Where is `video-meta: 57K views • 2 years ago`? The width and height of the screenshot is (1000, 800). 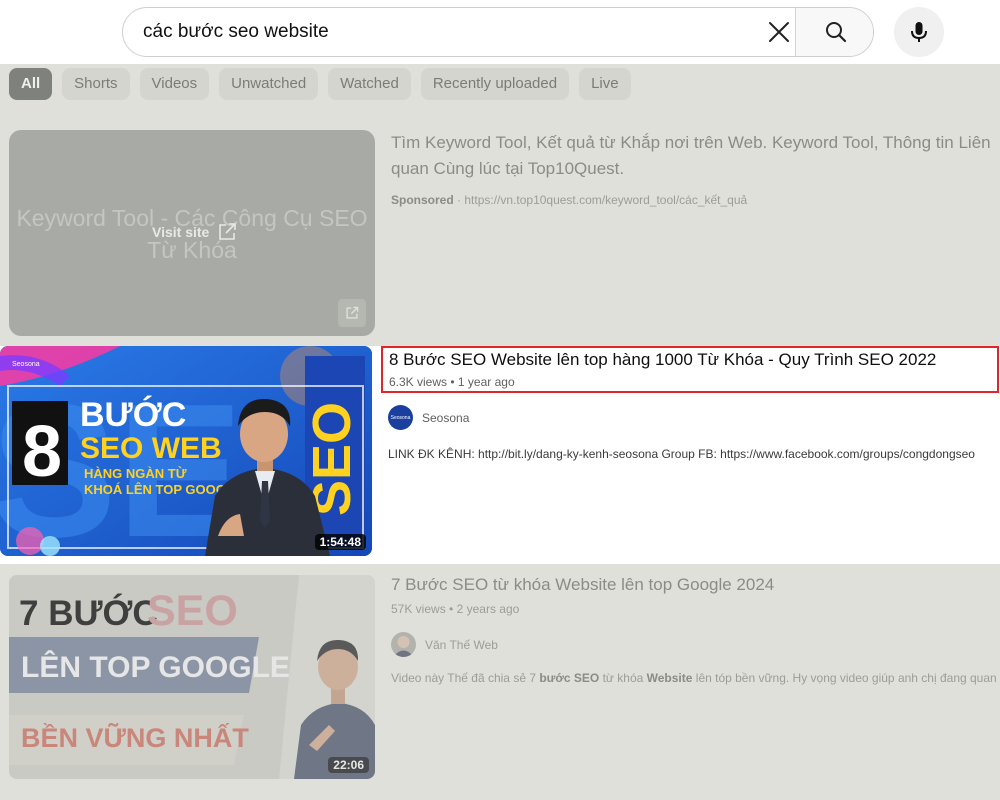
video-meta: 57K views • 2 years ago is located at coordinates (455, 609).